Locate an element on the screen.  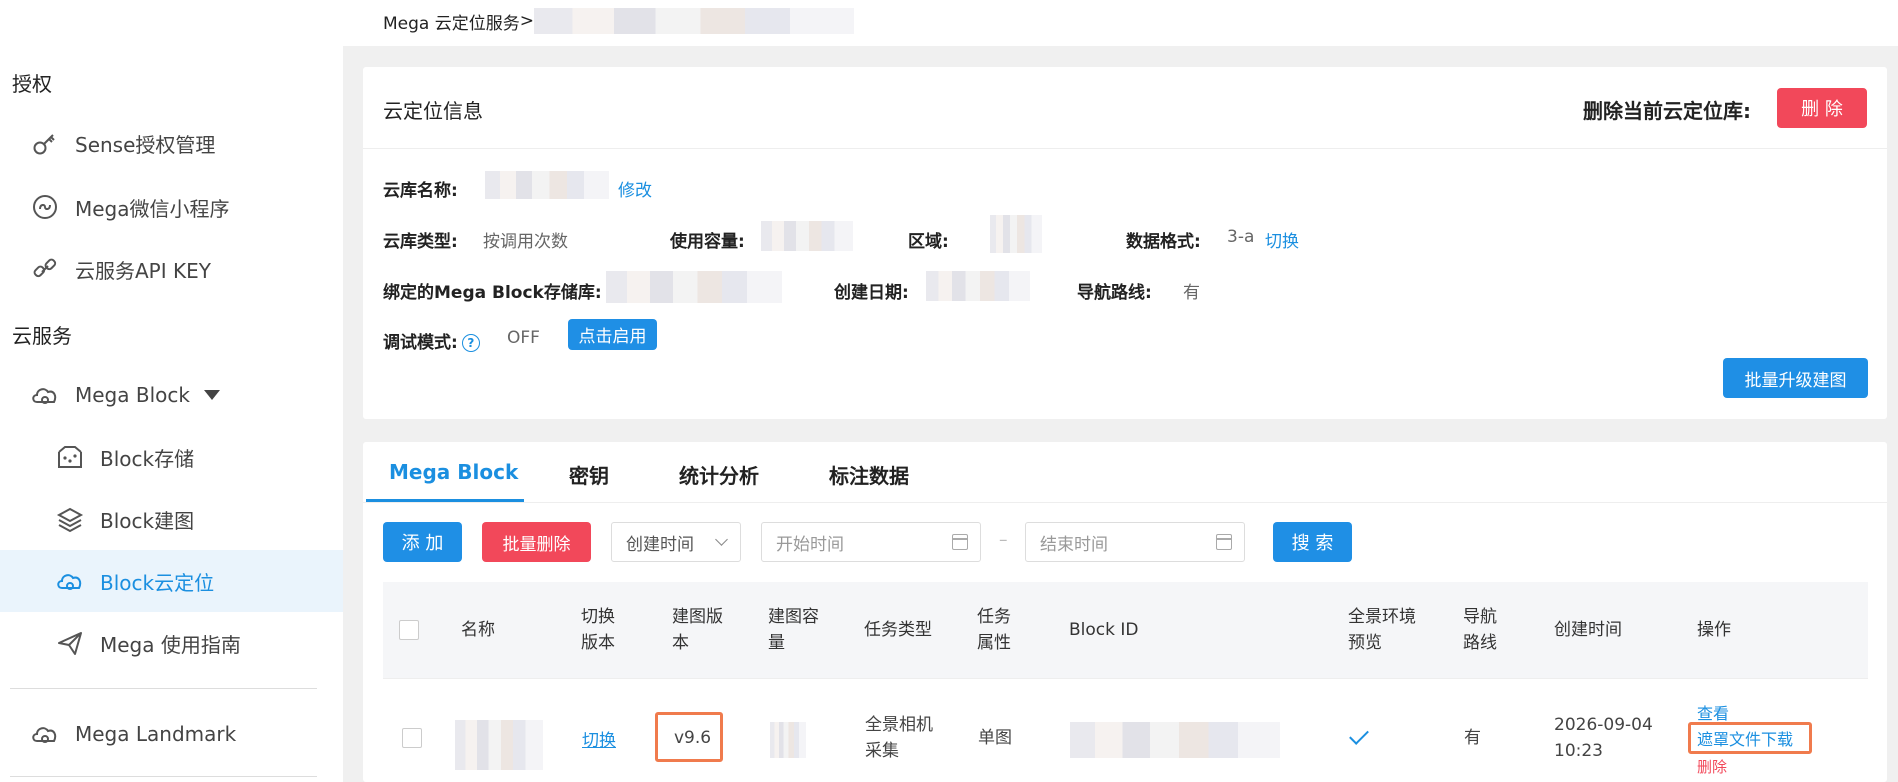
region-value-redacted is located at coordinates (1016, 234).